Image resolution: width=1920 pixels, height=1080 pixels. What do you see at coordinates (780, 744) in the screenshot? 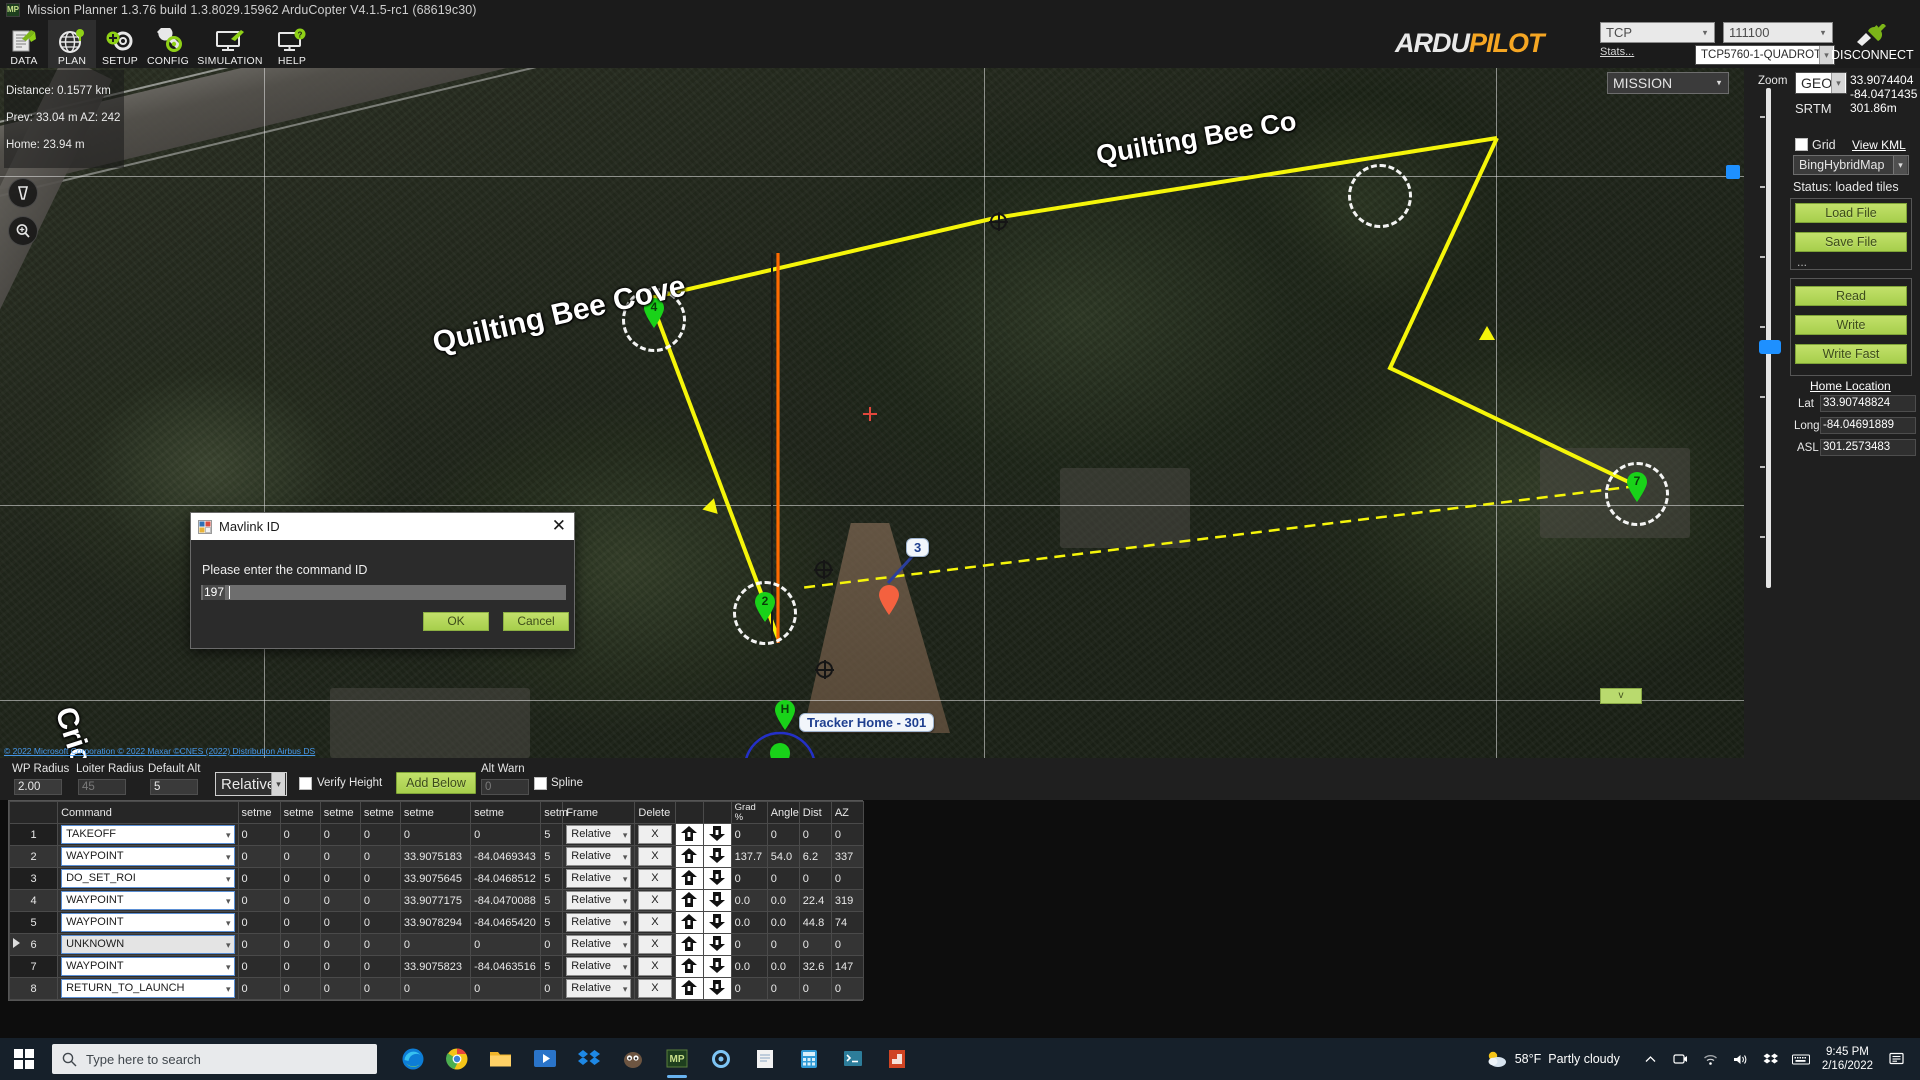
I see `vehicle-icon` at bounding box center [780, 744].